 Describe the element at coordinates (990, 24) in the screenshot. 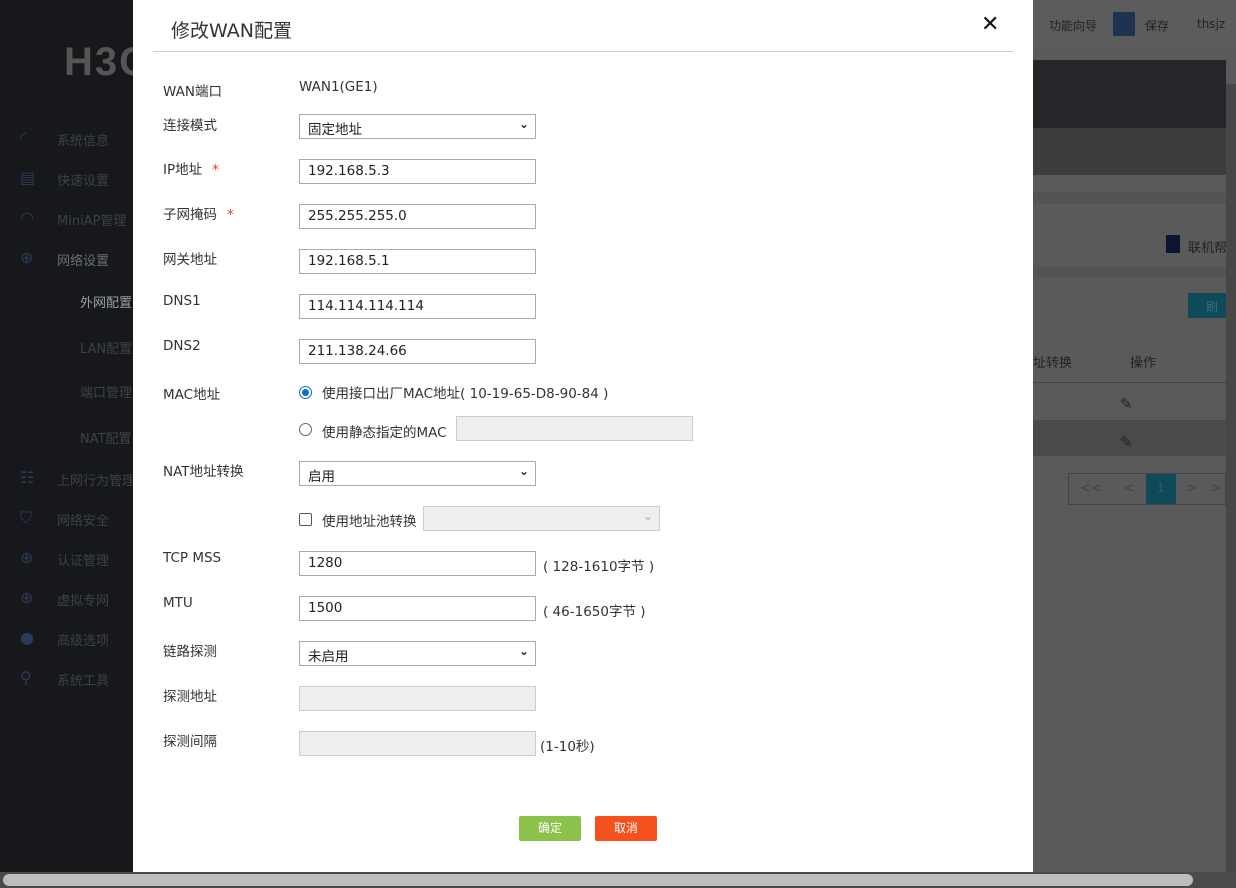

I see `close-icon: ✕` at that location.